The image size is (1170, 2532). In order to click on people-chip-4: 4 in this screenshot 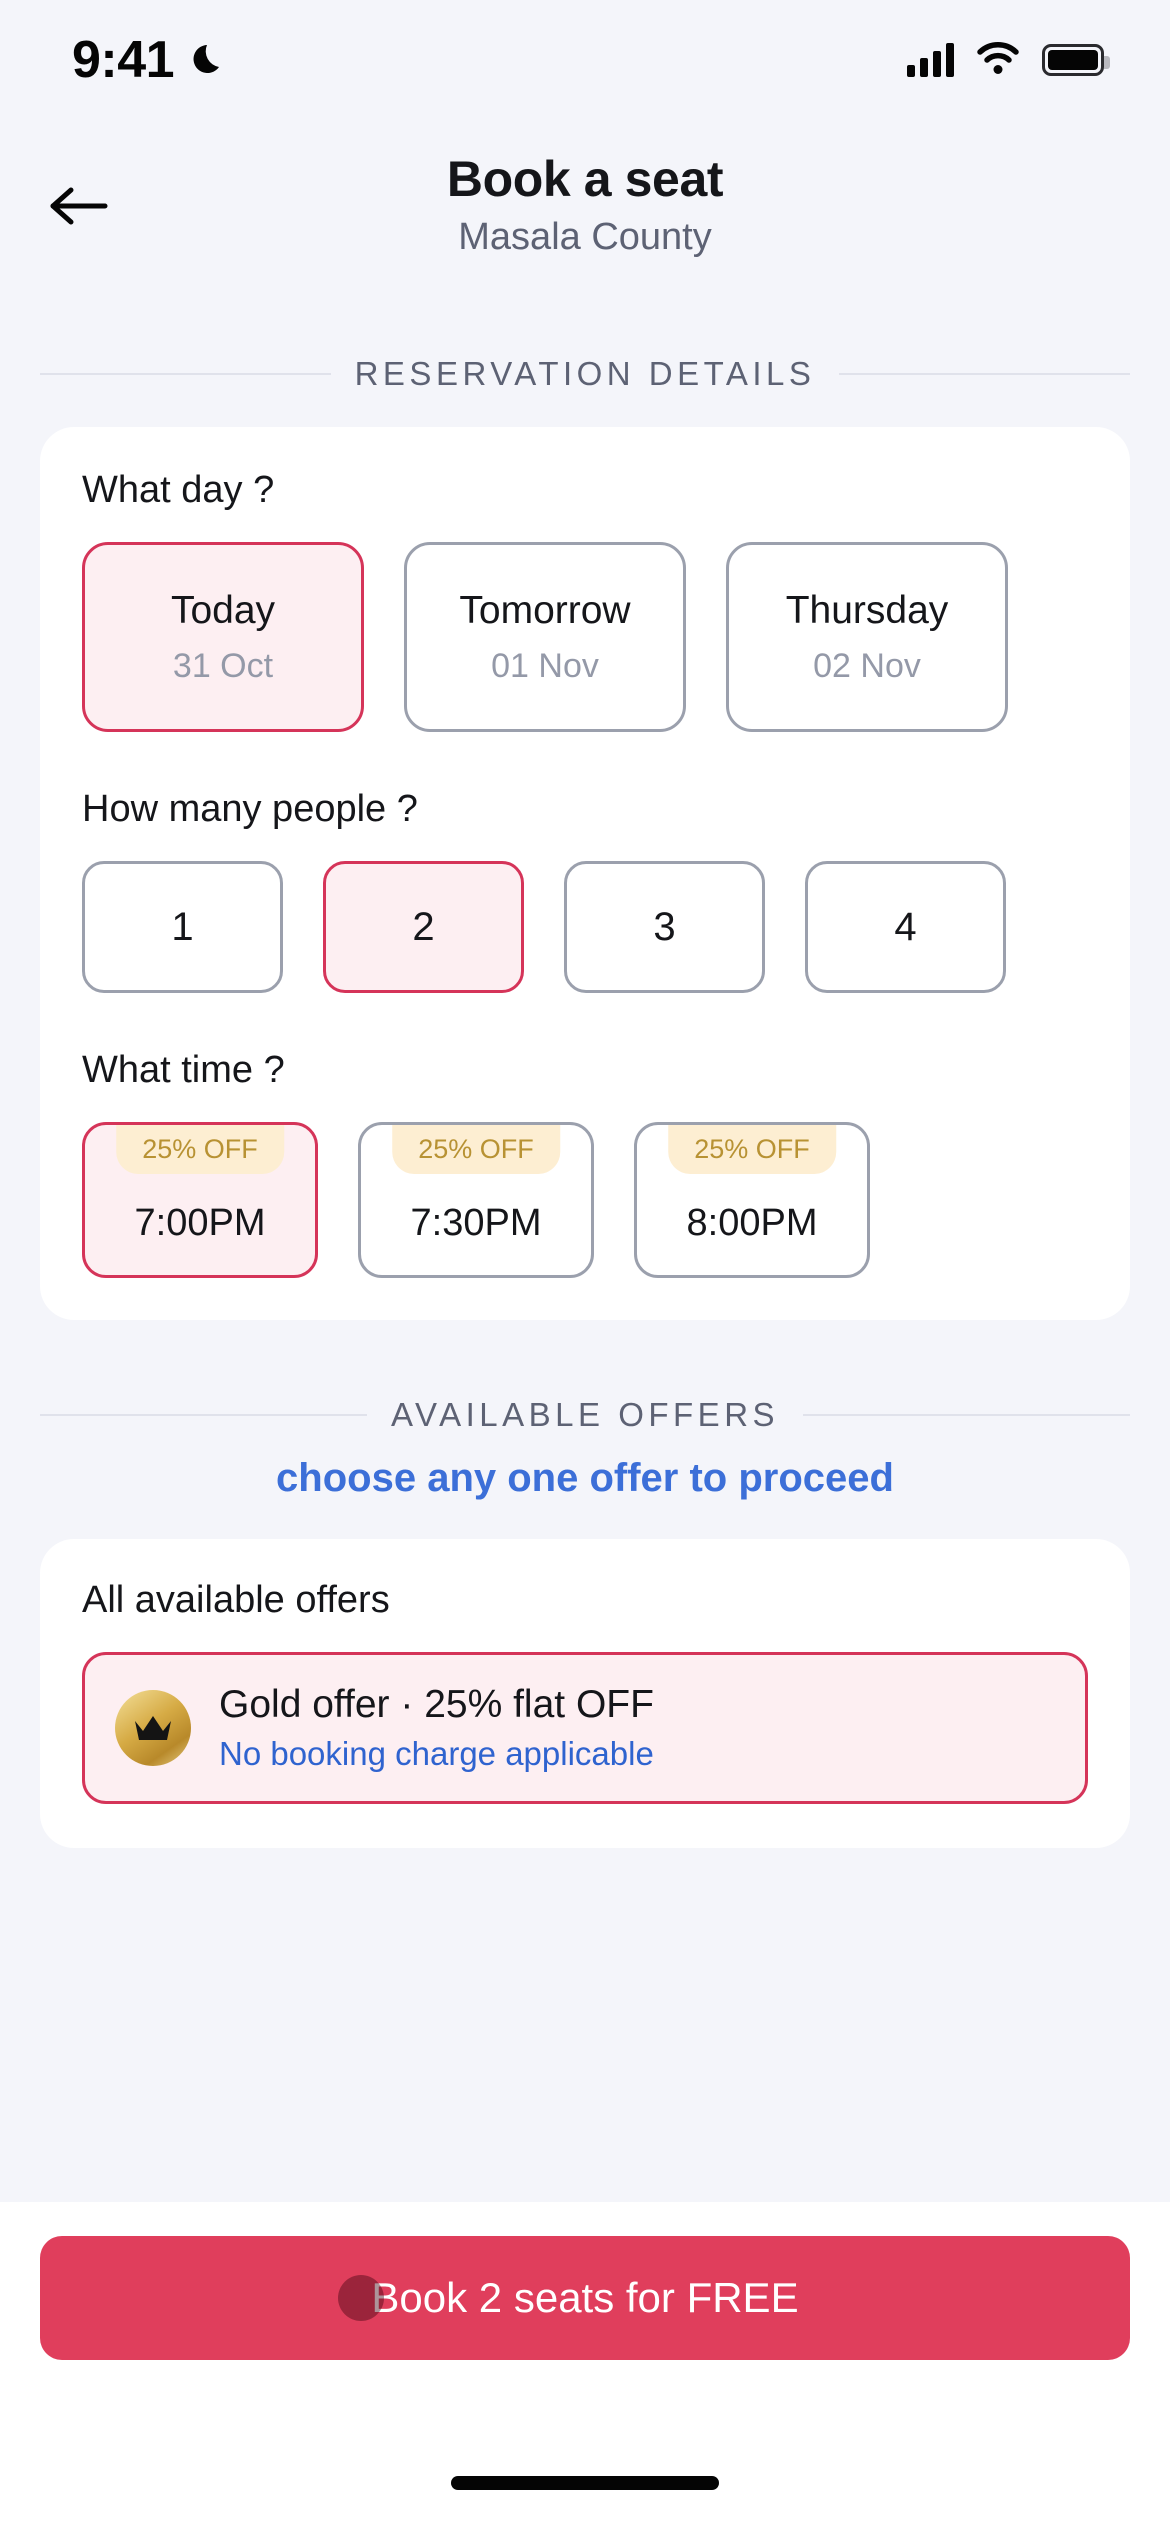, I will do `click(905, 927)`.